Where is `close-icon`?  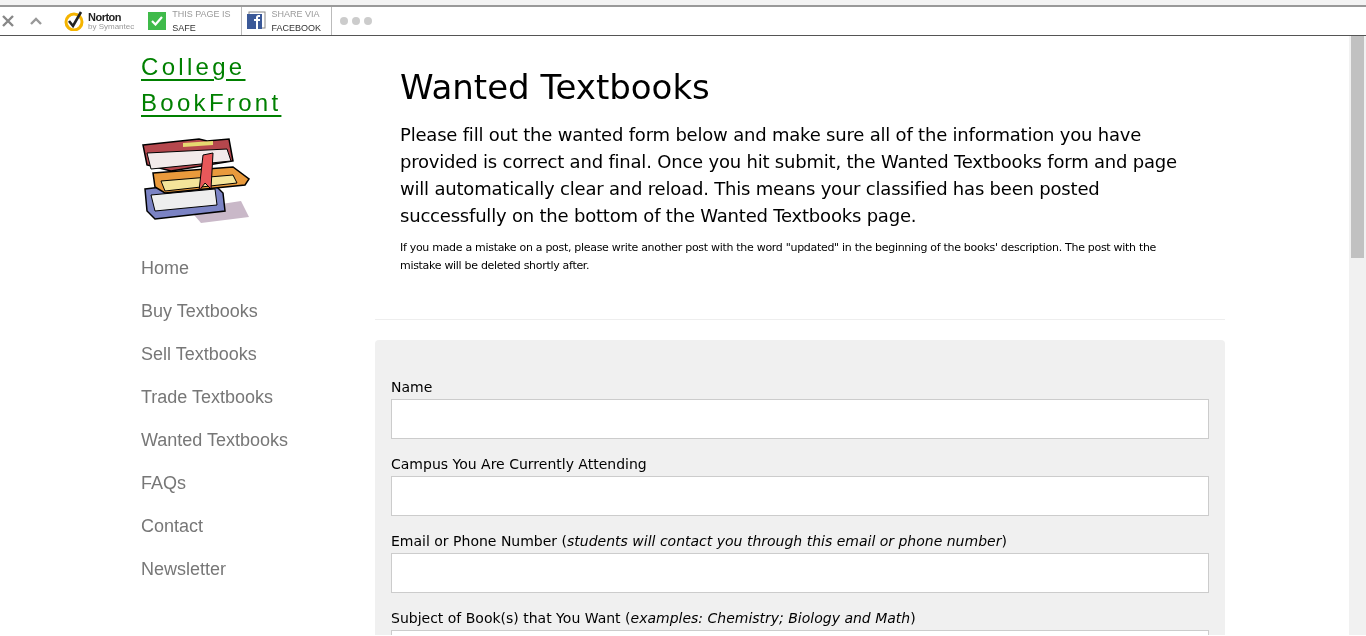 close-icon is located at coordinates (8, 21).